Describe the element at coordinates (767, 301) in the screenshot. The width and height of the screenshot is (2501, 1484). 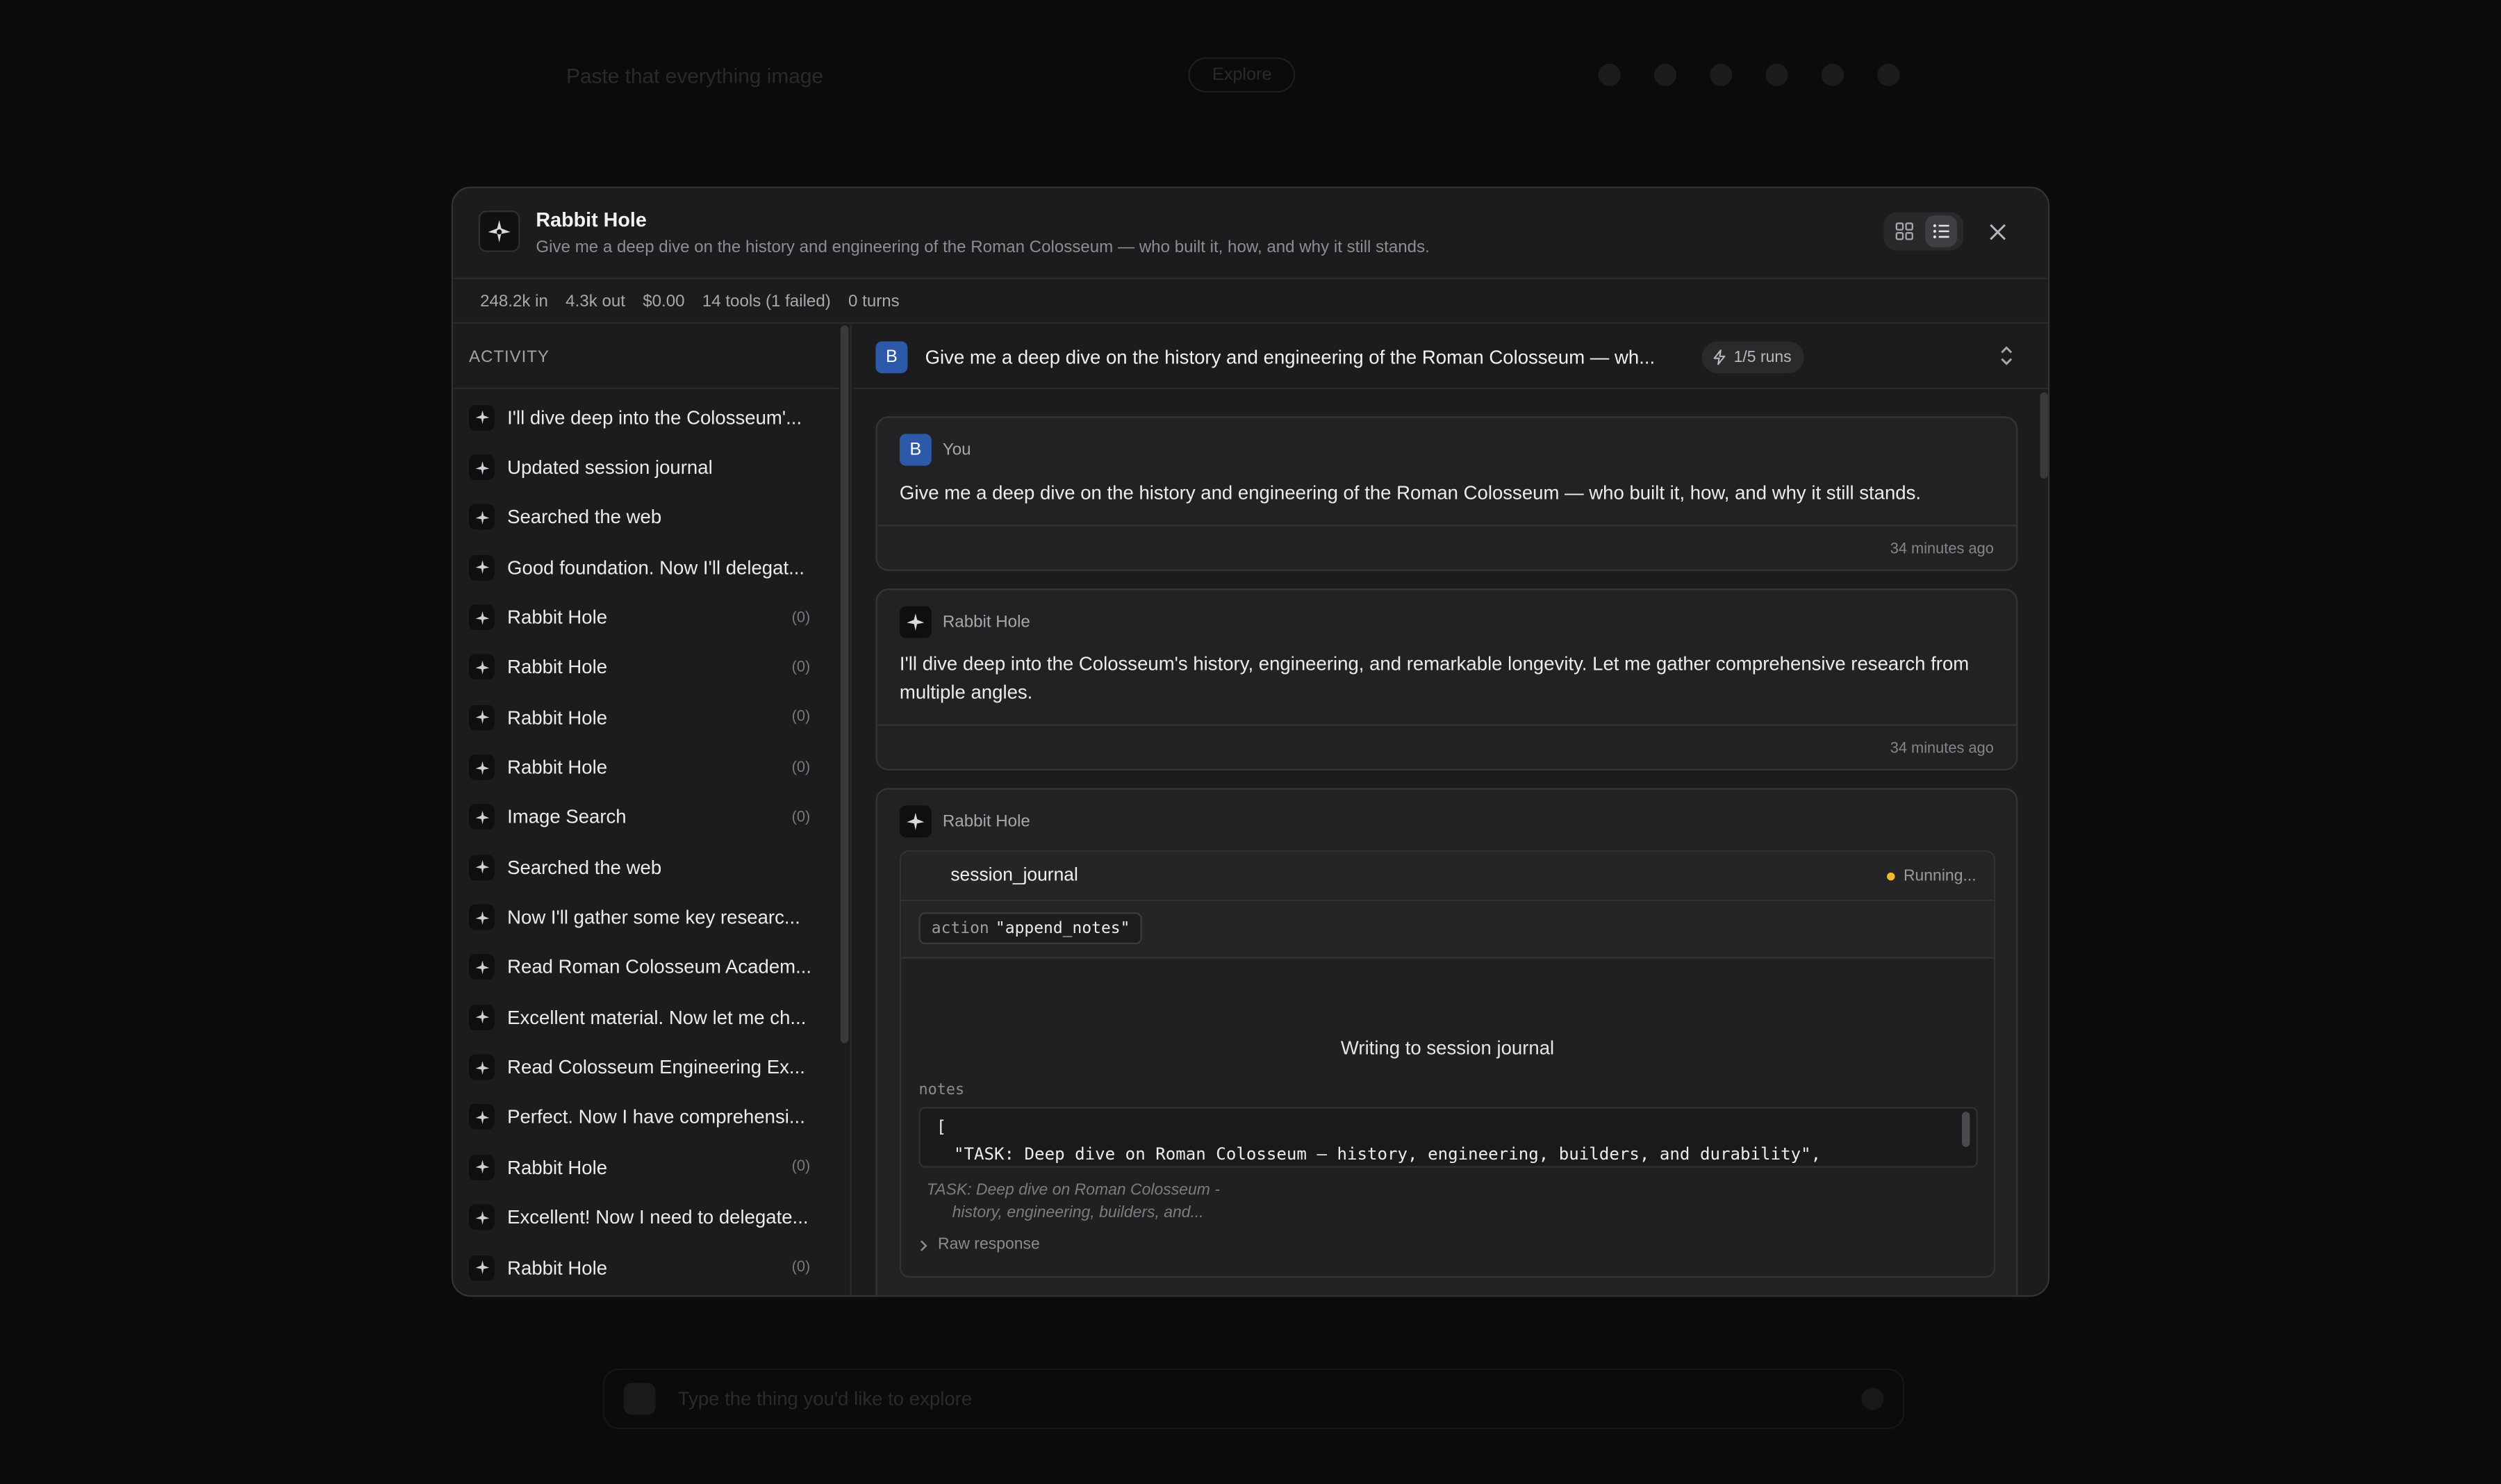
I see `tool-count: 14 tools (1 failed)` at that location.